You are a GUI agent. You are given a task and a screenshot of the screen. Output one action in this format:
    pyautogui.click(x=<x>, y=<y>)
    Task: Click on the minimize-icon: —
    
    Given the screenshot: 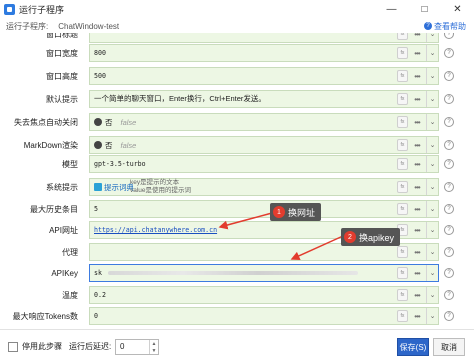 What is the action you would take?
    pyautogui.click(x=391, y=9)
    